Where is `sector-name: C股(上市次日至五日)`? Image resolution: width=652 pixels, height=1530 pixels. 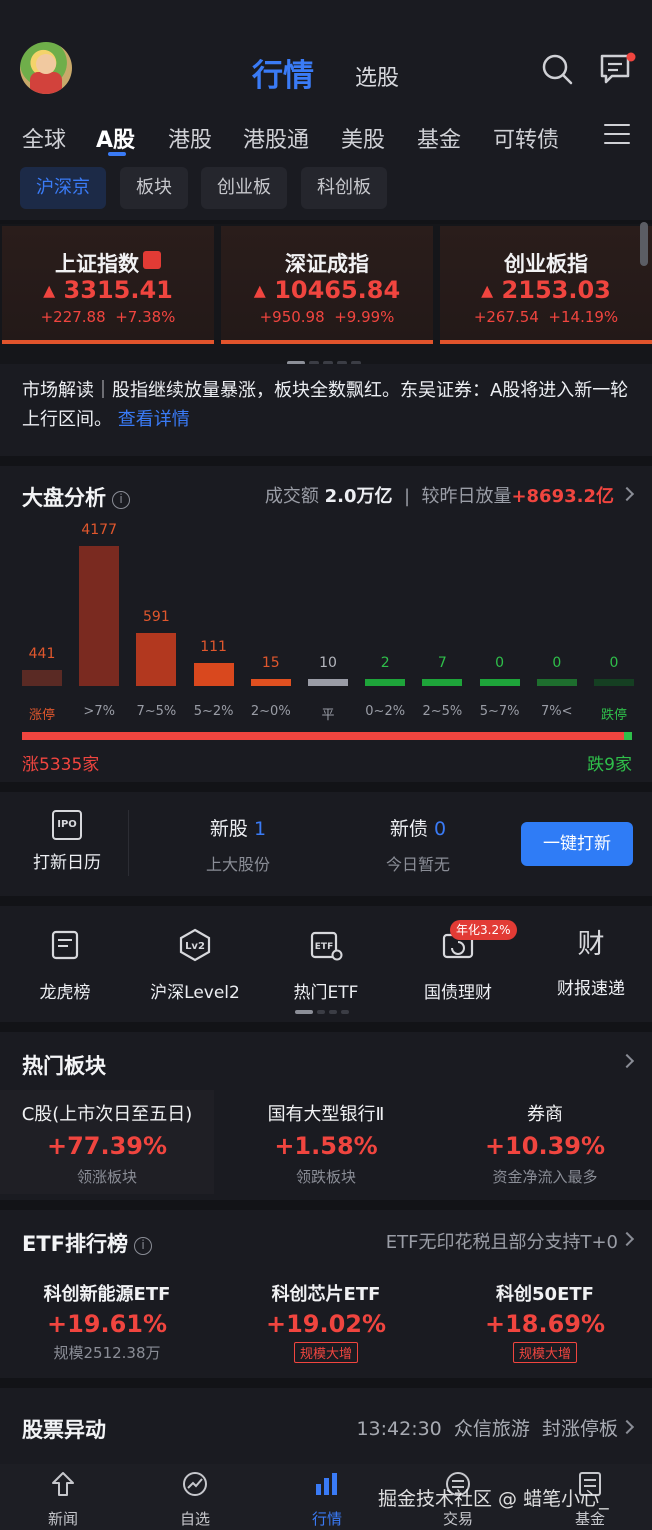
sector-name: C股(上市次日至五日) is located at coordinates (107, 1114).